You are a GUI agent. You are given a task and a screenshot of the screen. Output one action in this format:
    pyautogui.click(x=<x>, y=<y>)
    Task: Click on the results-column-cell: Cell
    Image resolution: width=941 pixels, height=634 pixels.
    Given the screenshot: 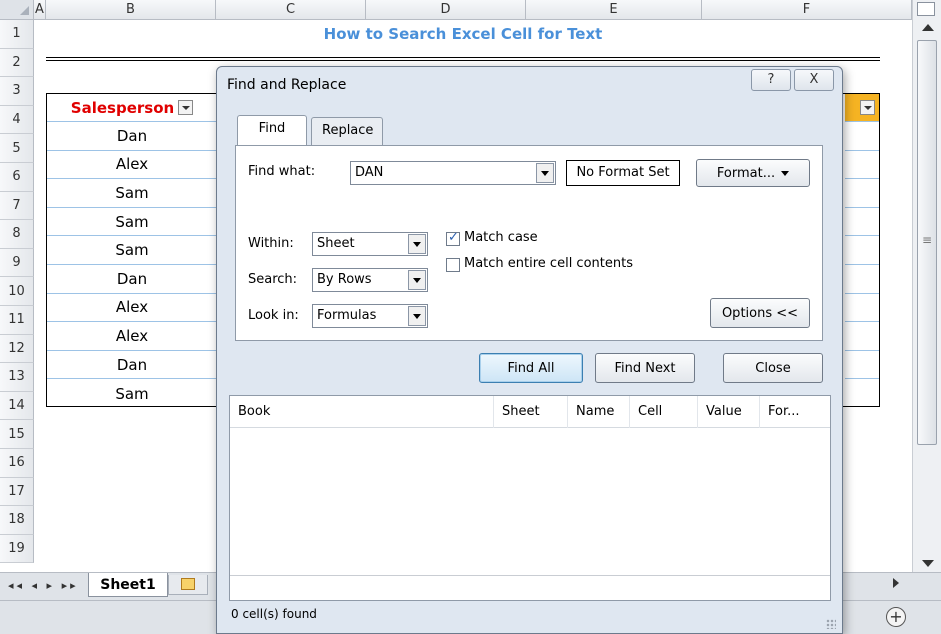 What is the action you would take?
    pyautogui.click(x=664, y=412)
    